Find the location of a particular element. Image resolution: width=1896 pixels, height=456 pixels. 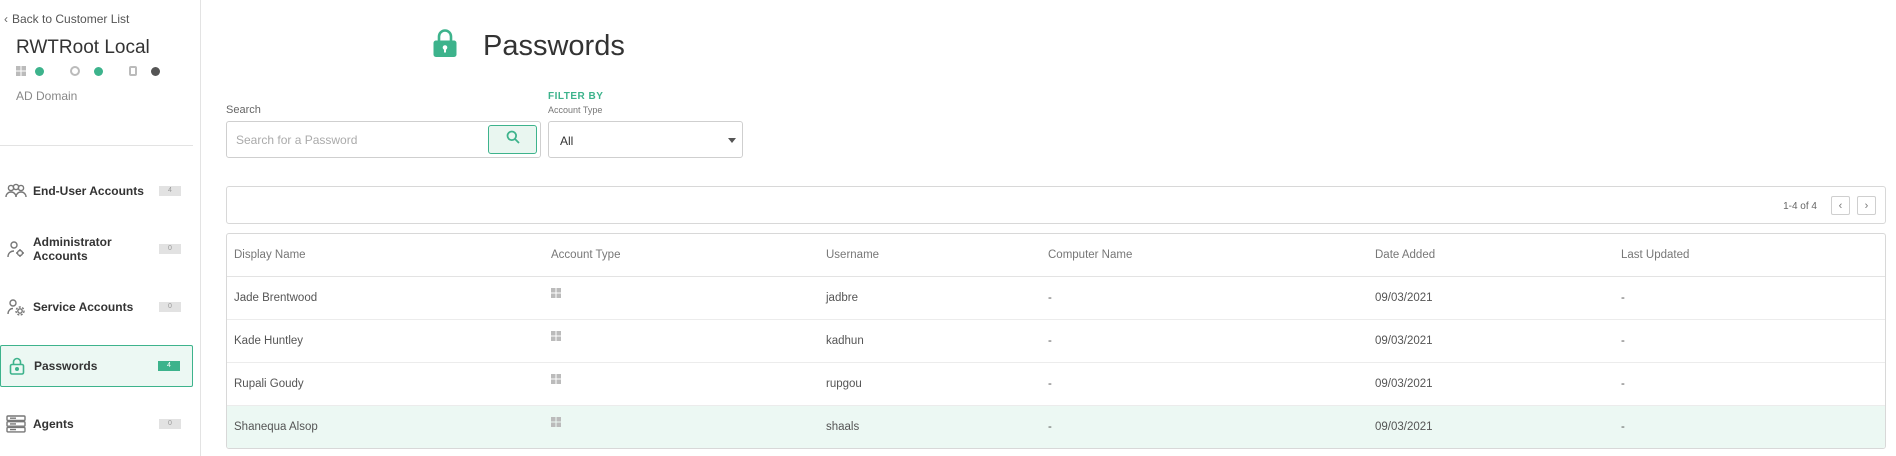

search-button is located at coordinates (512, 139).